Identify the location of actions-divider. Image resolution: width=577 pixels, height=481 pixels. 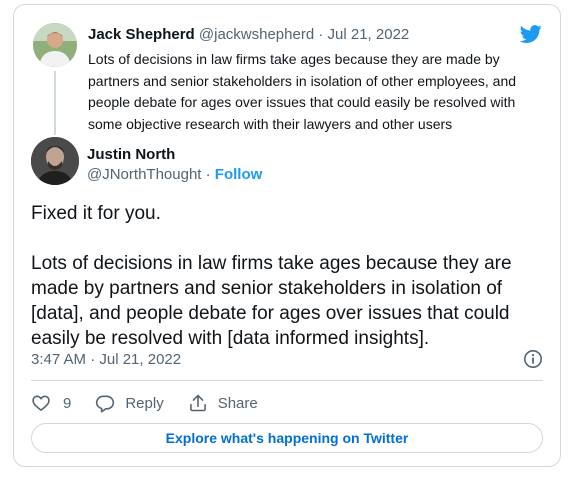
(287, 380).